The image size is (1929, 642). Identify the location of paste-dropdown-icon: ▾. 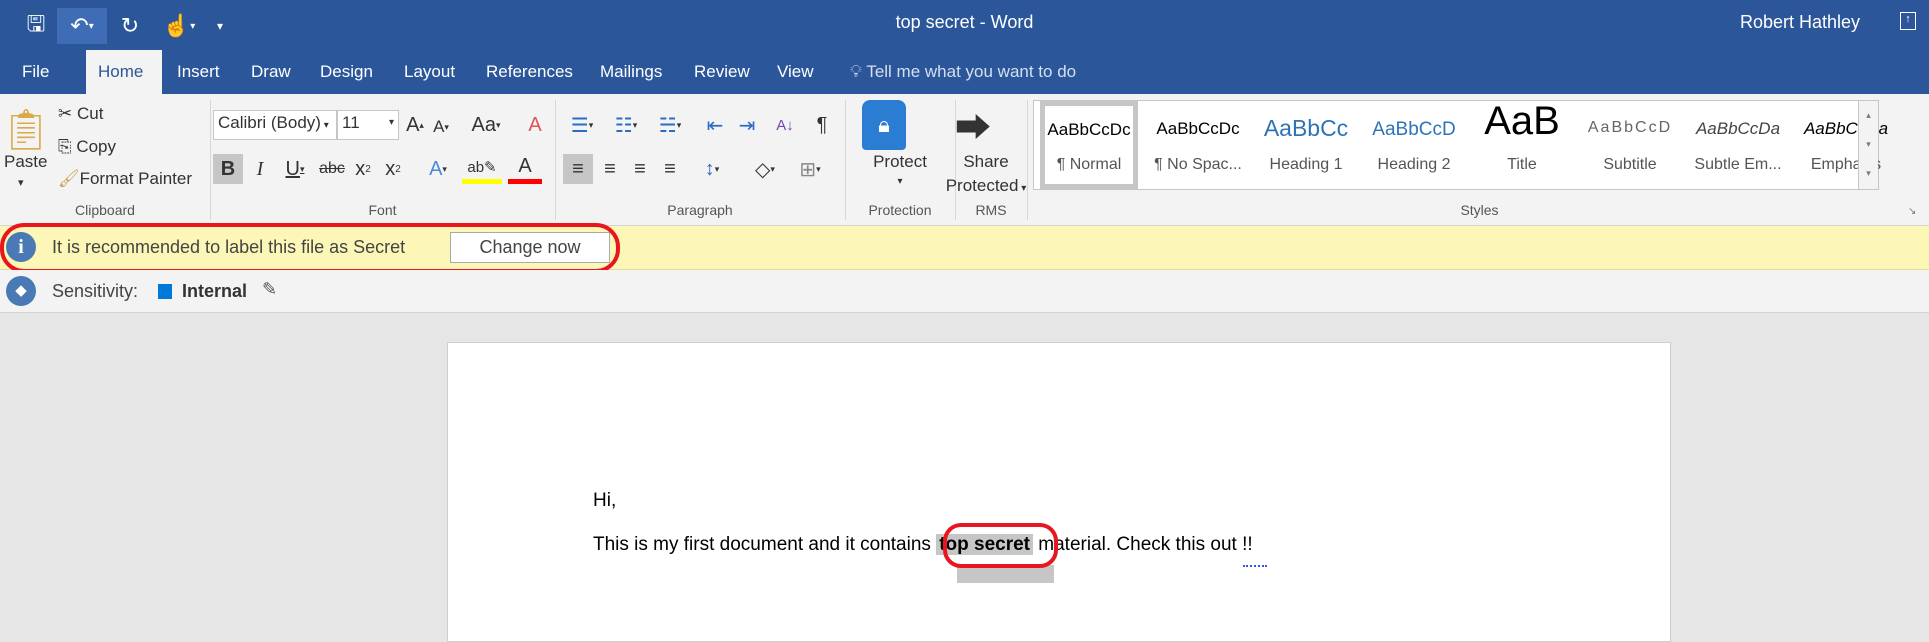
(21, 182).